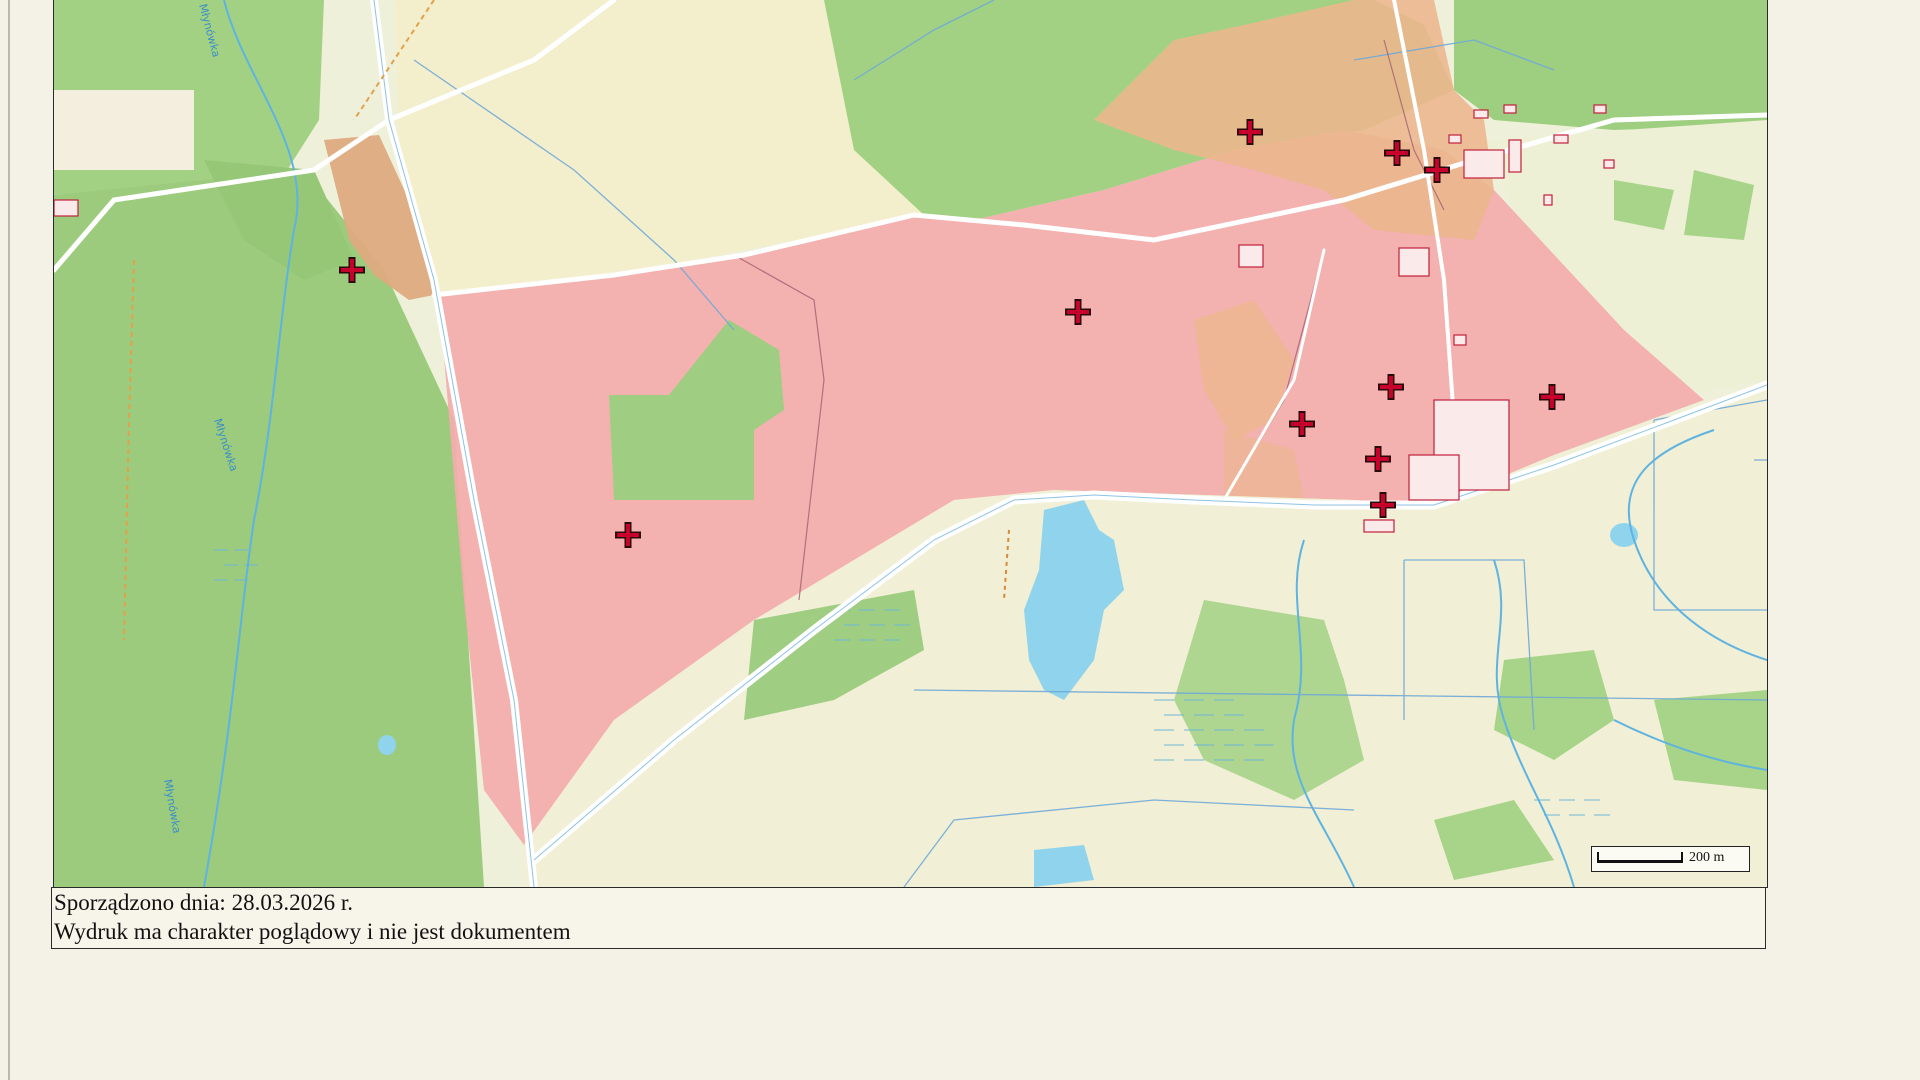  What do you see at coordinates (1610, 65) in the screenshot?
I see `forest-northeast` at bounding box center [1610, 65].